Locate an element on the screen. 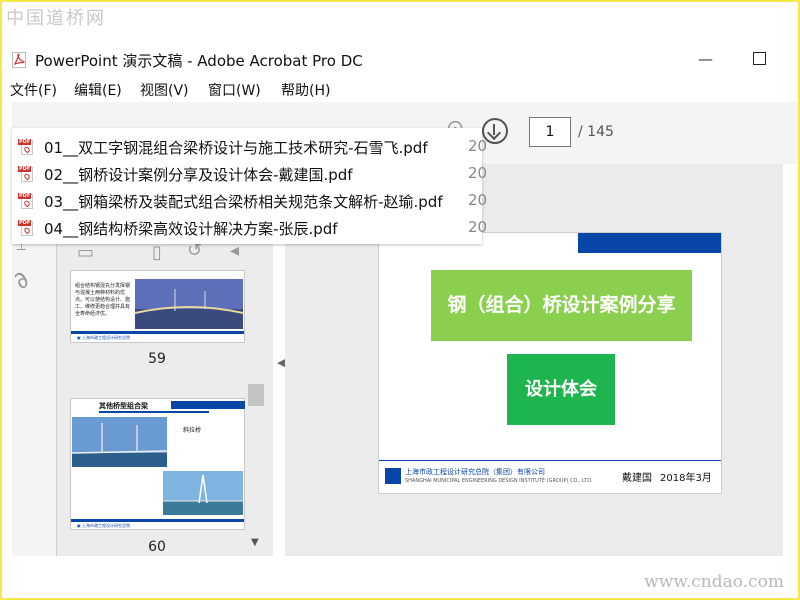 The image size is (800, 600). thumbnail-page-60: 其他桥型组合梁 斜拉桥 ▣ 上海市政工程设计研究总院 is located at coordinates (157, 464).